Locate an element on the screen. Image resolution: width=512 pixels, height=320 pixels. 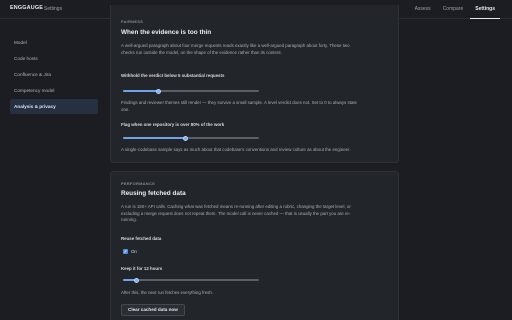
performance-eyebrow: PERFORMANCE is located at coordinates (138, 184).